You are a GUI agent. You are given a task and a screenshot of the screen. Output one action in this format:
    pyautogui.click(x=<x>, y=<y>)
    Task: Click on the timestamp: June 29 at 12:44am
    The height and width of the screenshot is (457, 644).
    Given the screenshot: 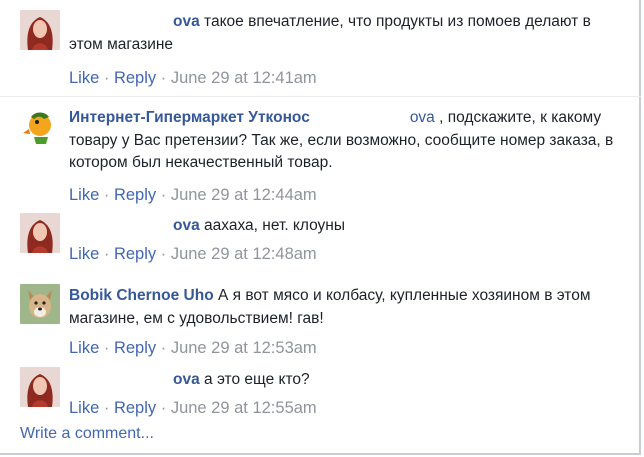 What is the action you would take?
    pyautogui.click(x=244, y=195)
    